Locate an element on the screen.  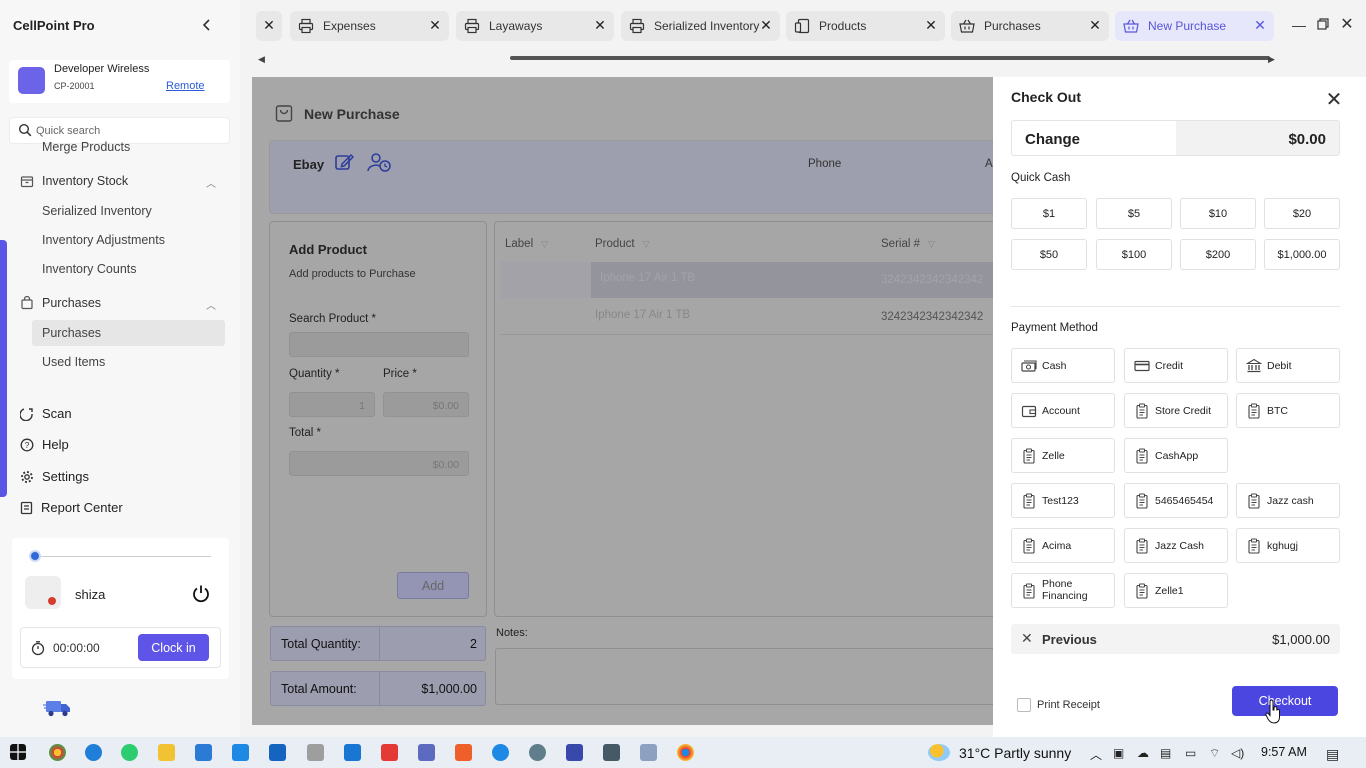
scroll-left-arrow-icon: ◀ is located at coordinates (261, 59).